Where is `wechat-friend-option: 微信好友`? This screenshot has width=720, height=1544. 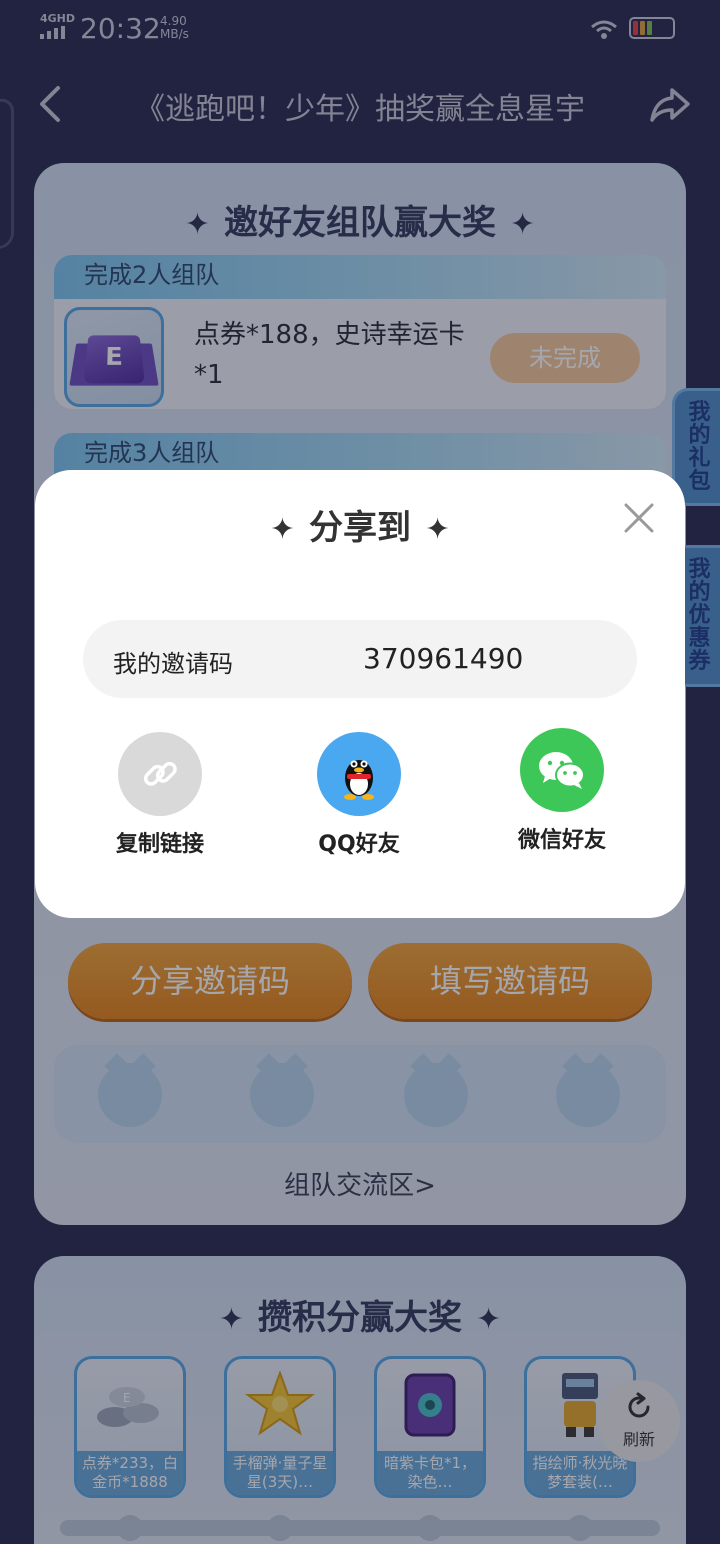 wechat-friend-option: 微信好友 is located at coordinates (562, 791).